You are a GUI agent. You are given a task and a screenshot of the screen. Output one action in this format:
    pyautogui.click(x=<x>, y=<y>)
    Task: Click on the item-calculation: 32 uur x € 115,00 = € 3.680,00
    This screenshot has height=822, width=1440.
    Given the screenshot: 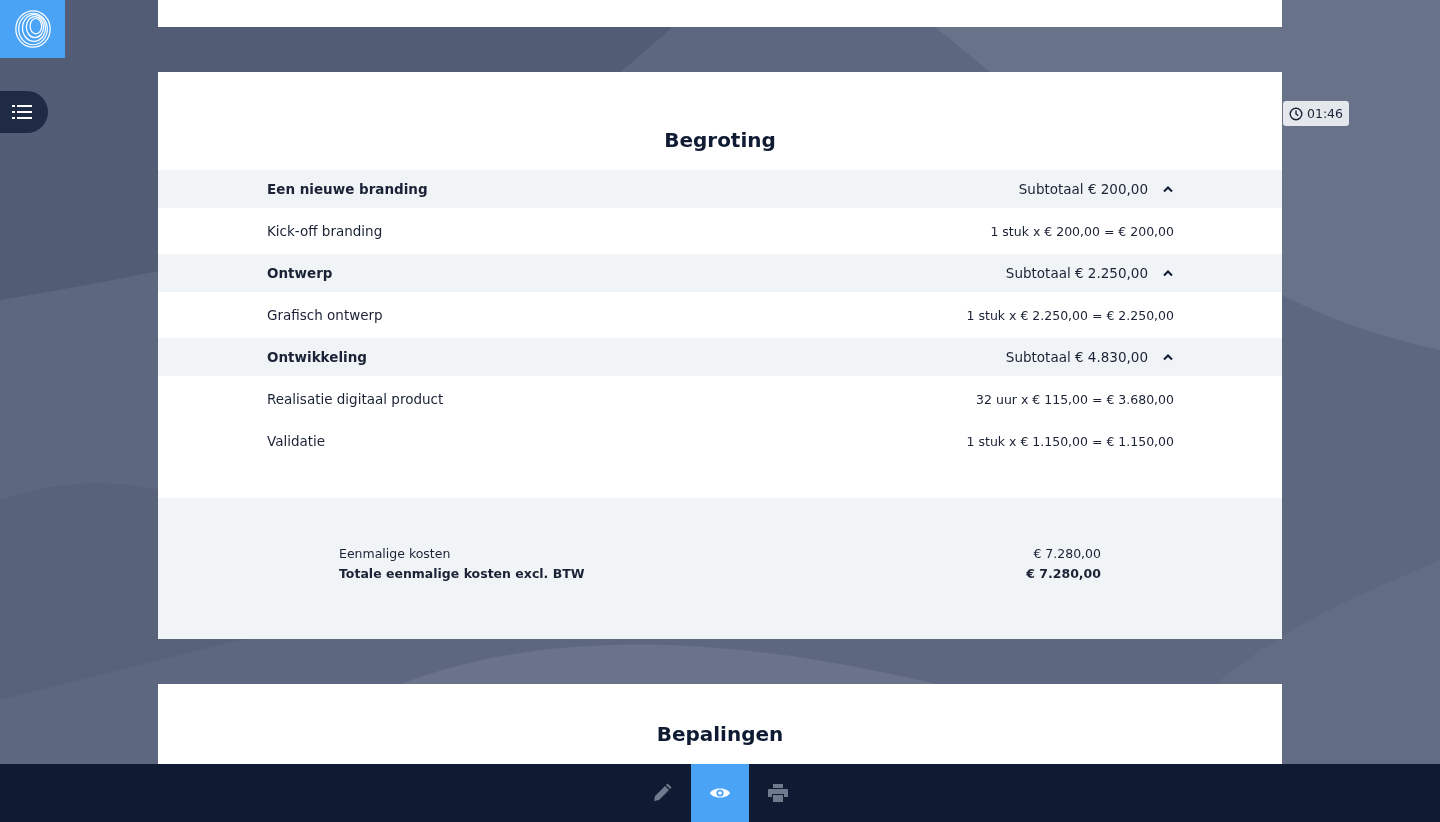 What is the action you would take?
    pyautogui.click(x=1075, y=399)
    